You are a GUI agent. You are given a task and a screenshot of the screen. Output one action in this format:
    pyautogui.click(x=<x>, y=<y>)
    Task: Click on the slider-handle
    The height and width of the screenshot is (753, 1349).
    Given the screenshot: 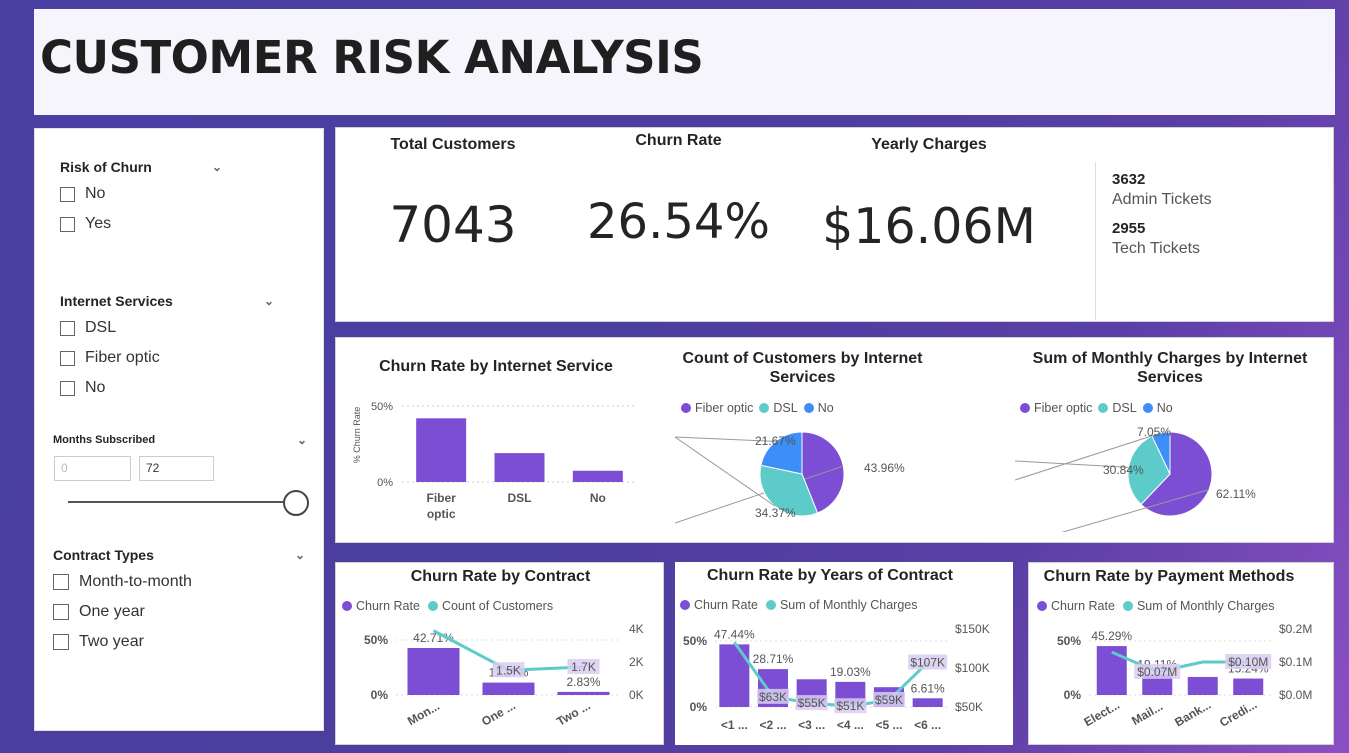 What is the action you would take?
    pyautogui.click(x=296, y=503)
    